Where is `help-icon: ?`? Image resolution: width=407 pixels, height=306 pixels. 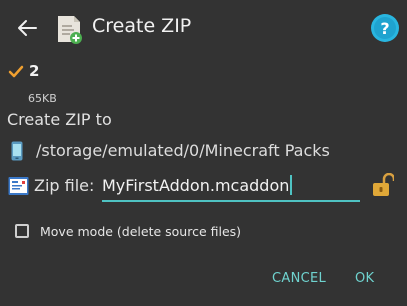
help-icon: ? is located at coordinates (385, 28).